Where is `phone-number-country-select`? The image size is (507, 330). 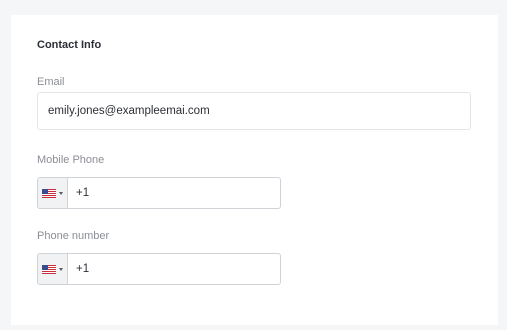 phone-number-country-select is located at coordinates (53, 269).